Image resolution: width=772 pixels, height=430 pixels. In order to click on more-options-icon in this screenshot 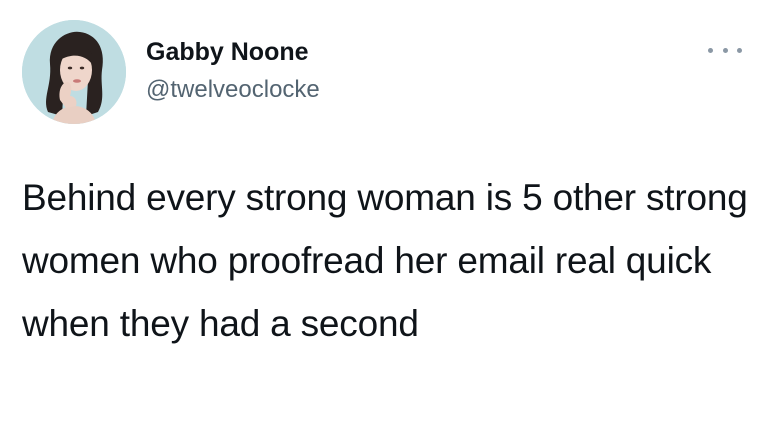, I will do `click(725, 50)`.